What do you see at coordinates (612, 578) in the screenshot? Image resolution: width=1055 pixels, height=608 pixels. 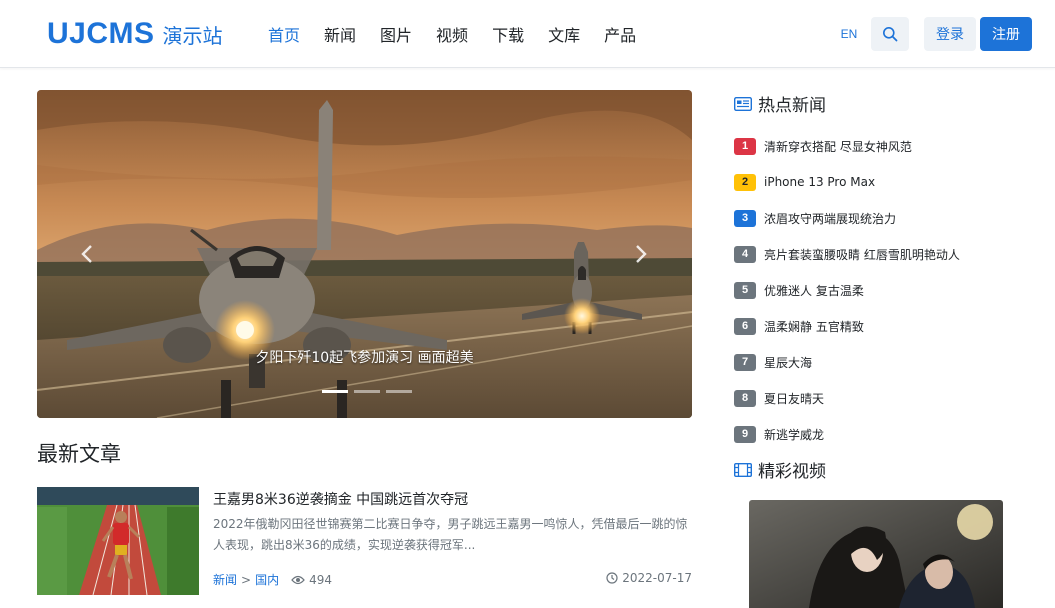 I see `clock-icon` at bounding box center [612, 578].